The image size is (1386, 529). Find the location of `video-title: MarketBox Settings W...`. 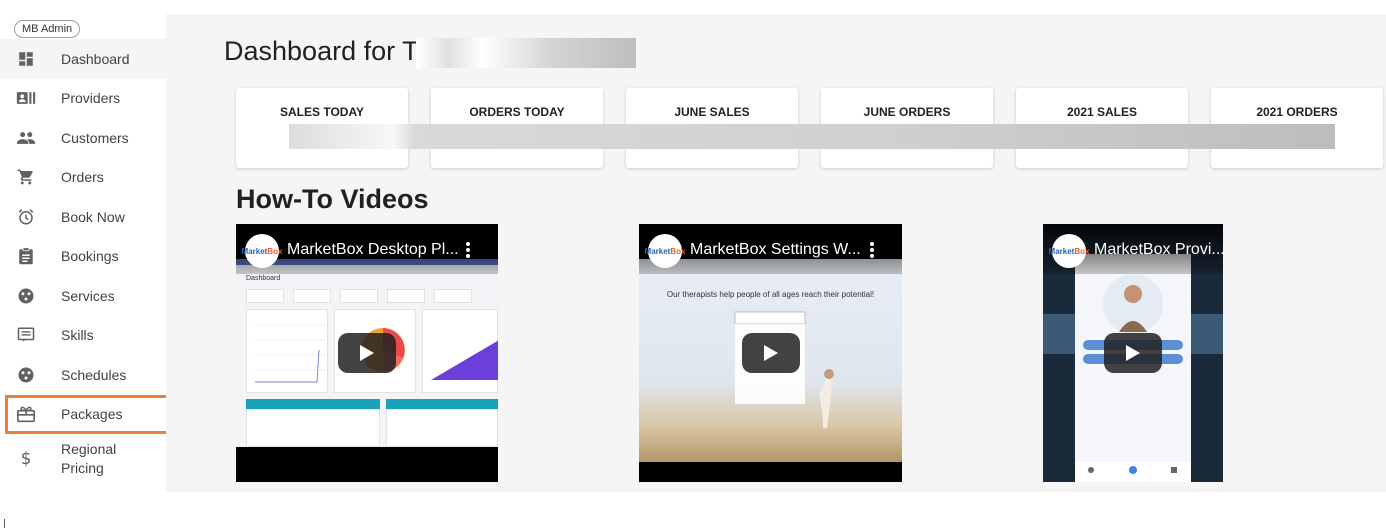

video-title: MarketBox Settings W... is located at coordinates (775, 249).